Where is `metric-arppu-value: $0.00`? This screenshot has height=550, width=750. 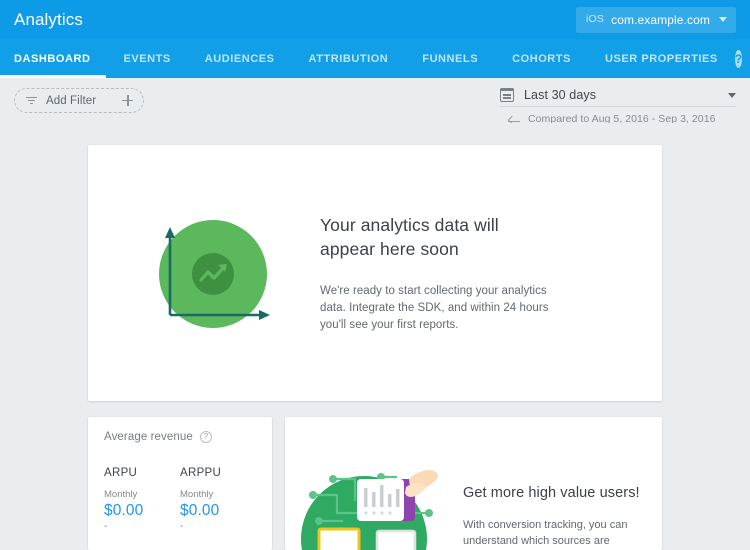 metric-arppu-value: $0.00 is located at coordinates (200, 510).